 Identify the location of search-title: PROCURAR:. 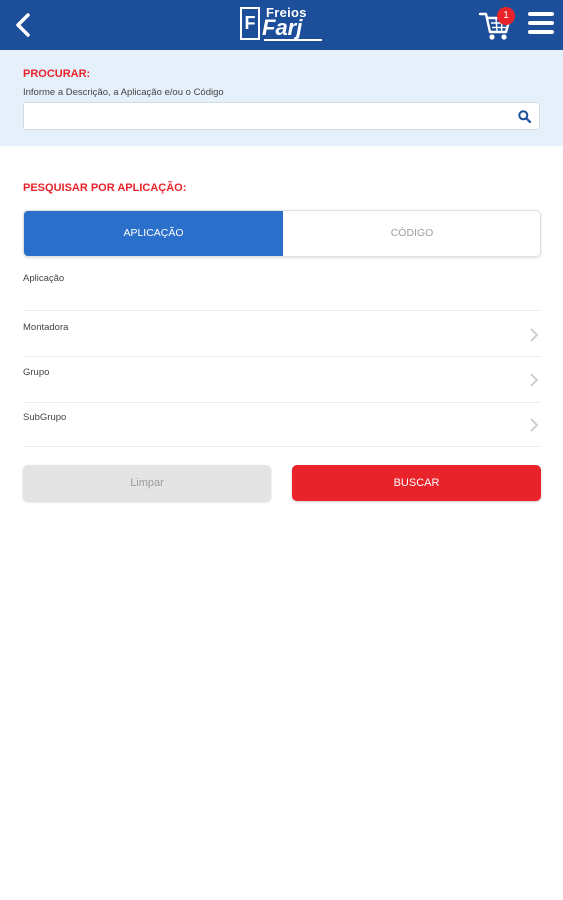
(57, 74).